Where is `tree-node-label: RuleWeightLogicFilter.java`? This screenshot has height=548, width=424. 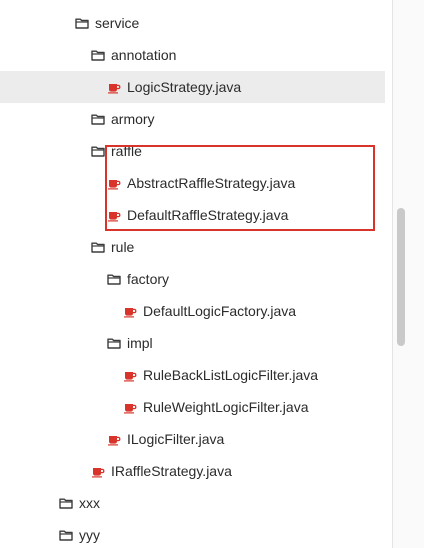
tree-node-label: RuleWeightLogicFilter.java is located at coordinates (226, 407).